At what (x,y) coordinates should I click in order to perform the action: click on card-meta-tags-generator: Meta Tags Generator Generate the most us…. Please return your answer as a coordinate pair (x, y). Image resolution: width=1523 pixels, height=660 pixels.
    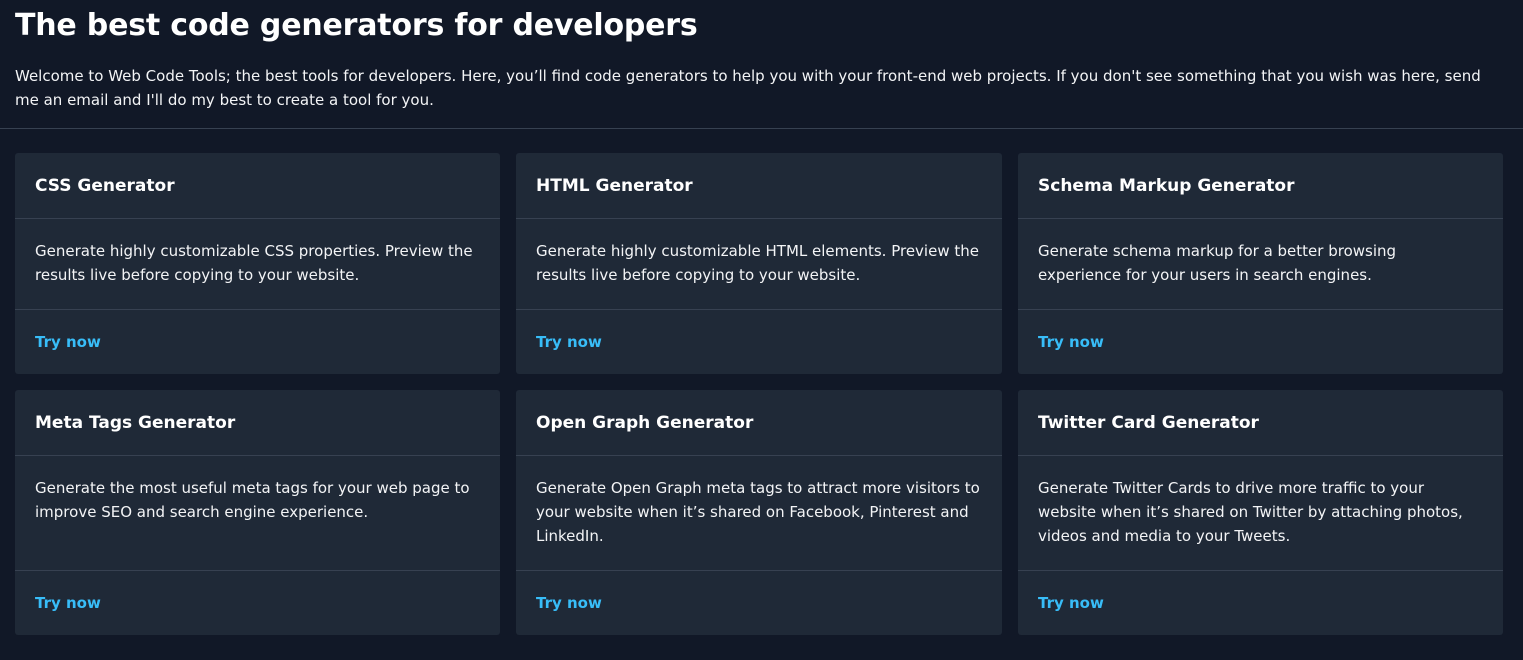
    Looking at the image, I should click on (257, 512).